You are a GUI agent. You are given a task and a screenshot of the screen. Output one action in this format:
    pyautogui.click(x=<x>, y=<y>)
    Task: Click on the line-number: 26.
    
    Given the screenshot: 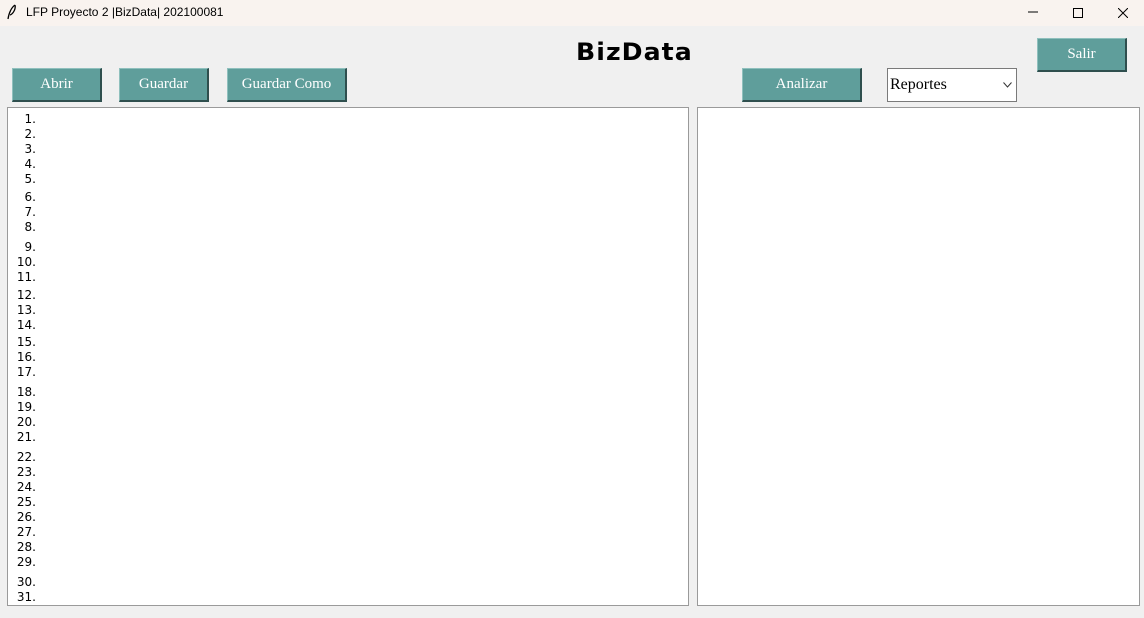 What is the action you would take?
    pyautogui.click(x=26, y=517)
    